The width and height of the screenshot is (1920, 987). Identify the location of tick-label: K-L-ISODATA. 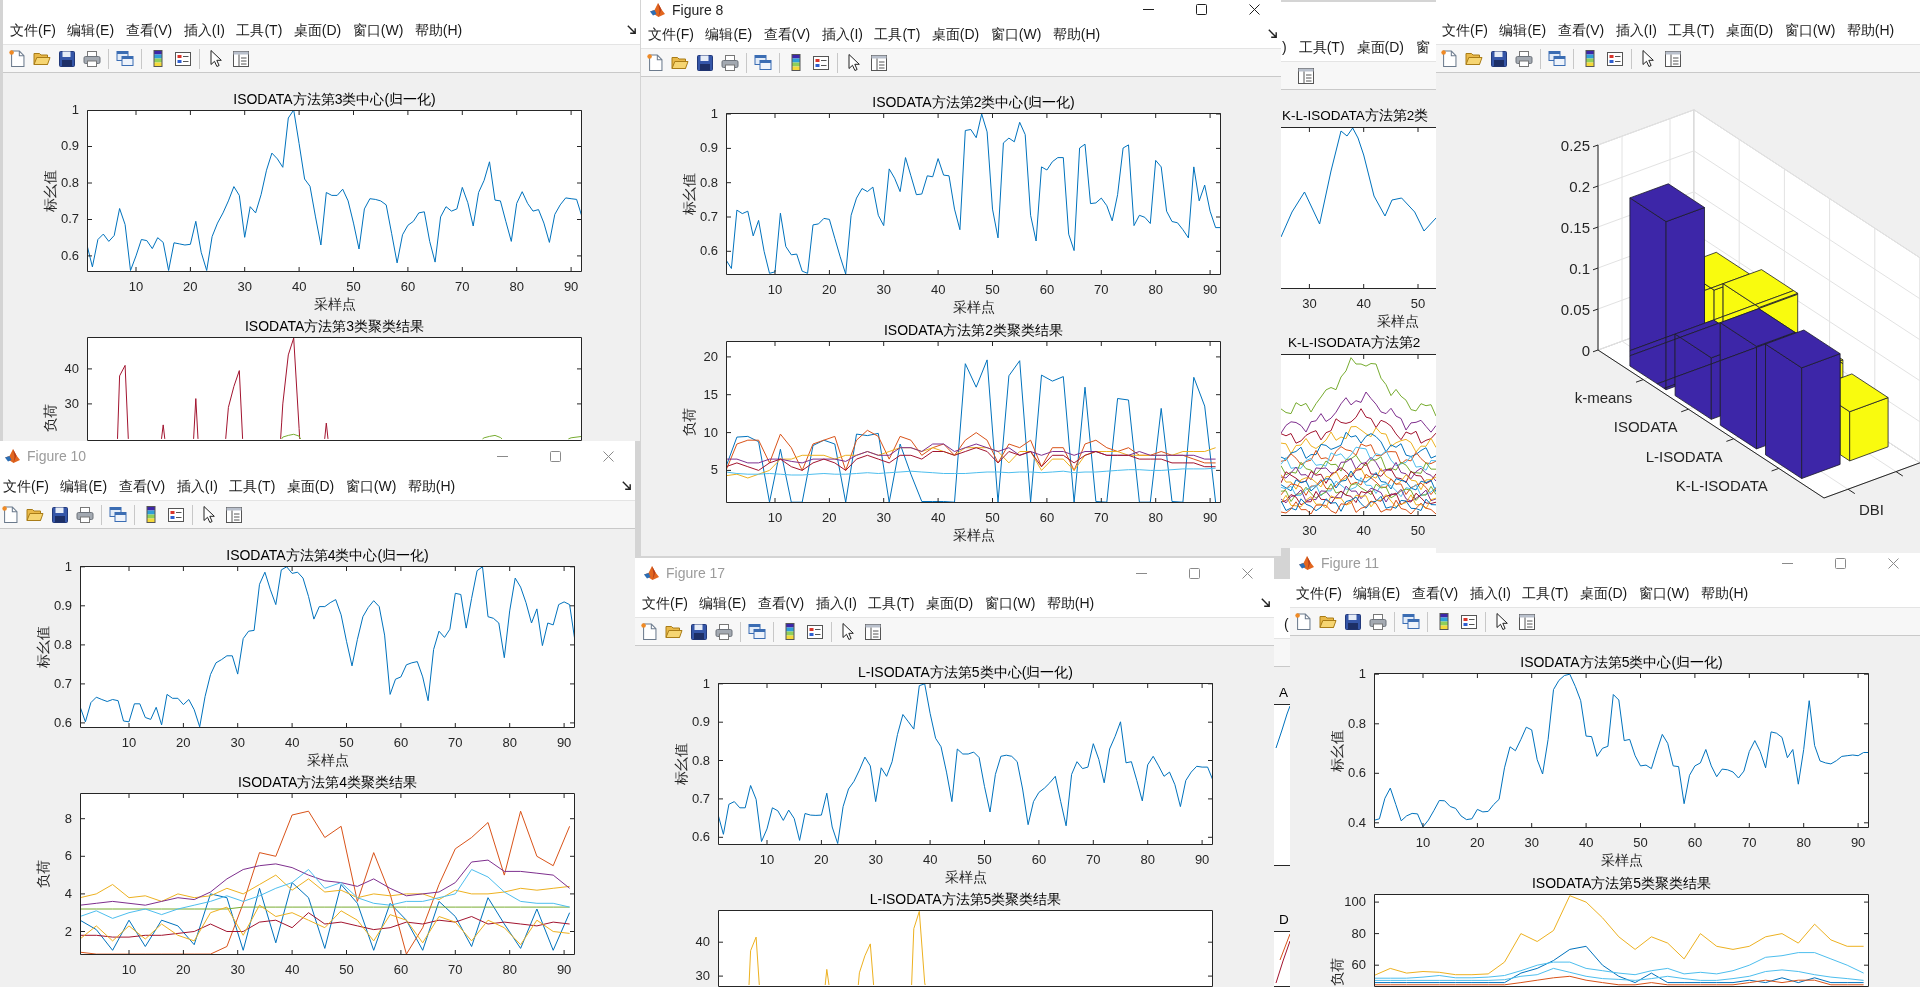
(1721, 485).